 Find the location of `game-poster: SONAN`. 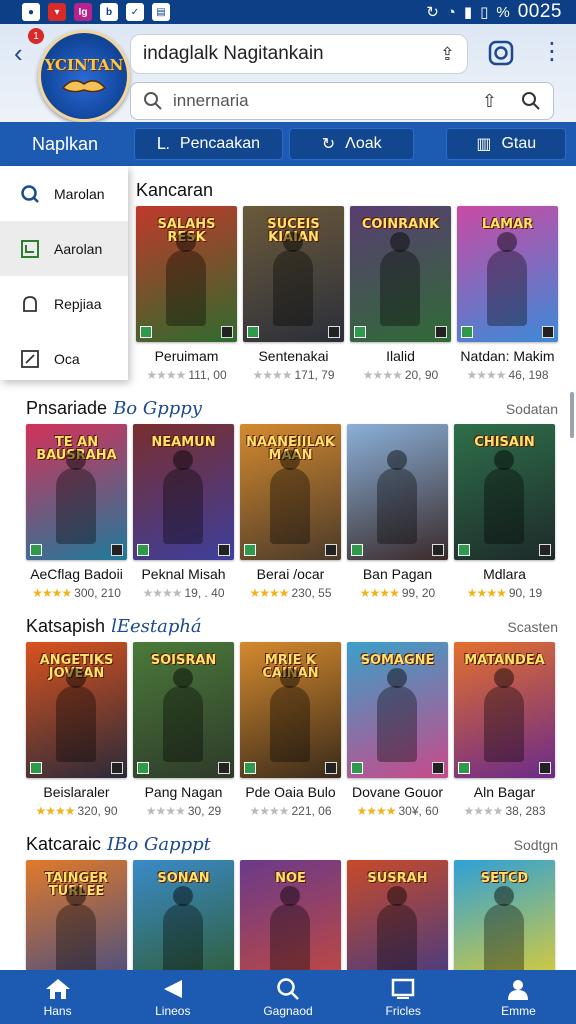

game-poster: SONAN is located at coordinates (183, 915).